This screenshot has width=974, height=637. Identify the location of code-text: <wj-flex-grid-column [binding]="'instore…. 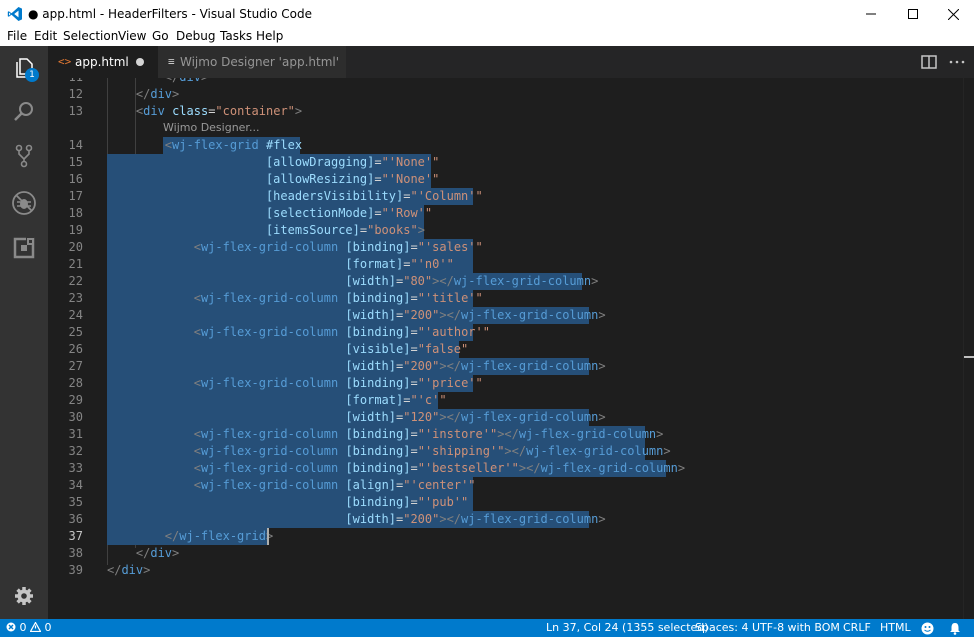
(428, 434).